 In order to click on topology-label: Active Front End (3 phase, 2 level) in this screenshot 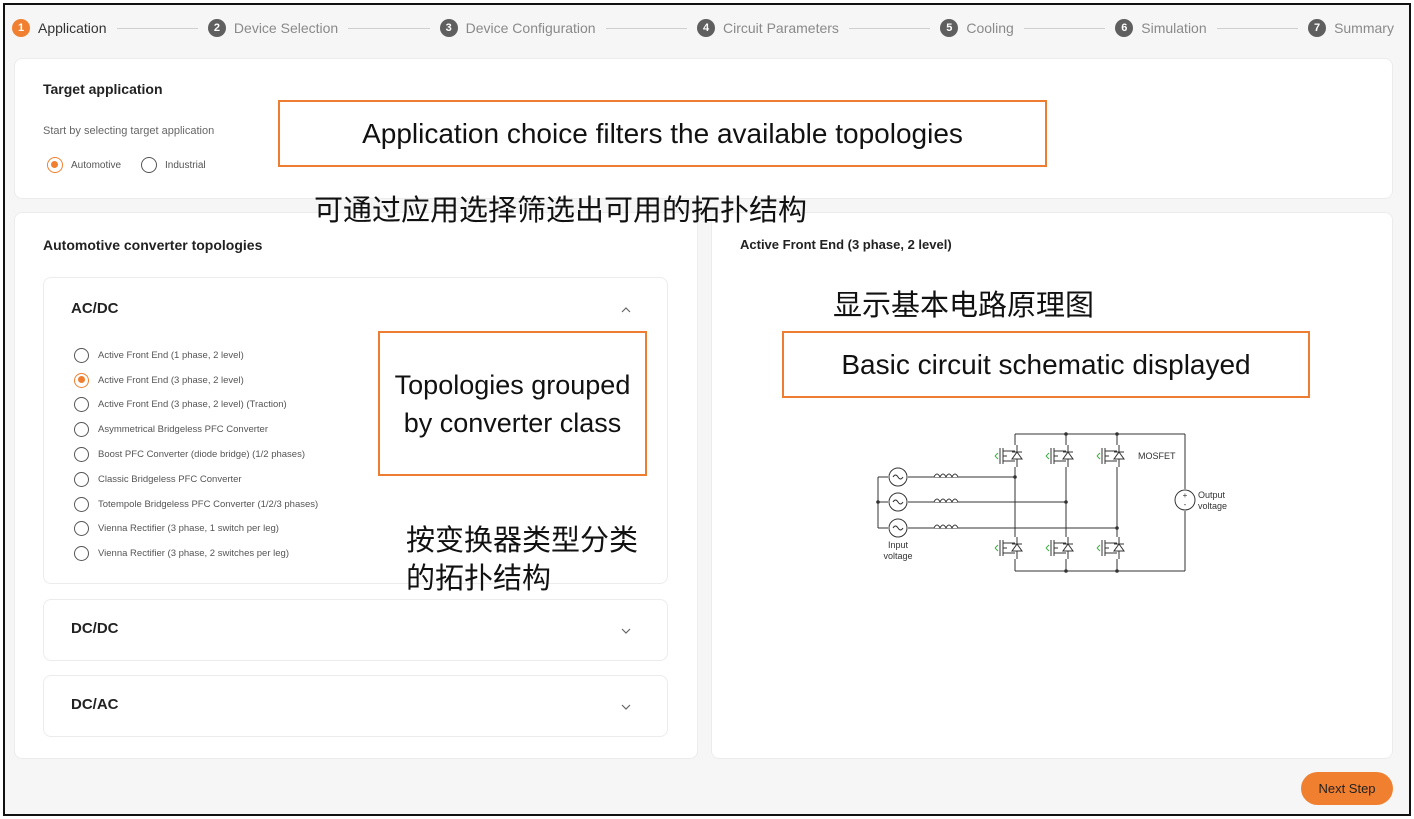, I will do `click(171, 380)`.